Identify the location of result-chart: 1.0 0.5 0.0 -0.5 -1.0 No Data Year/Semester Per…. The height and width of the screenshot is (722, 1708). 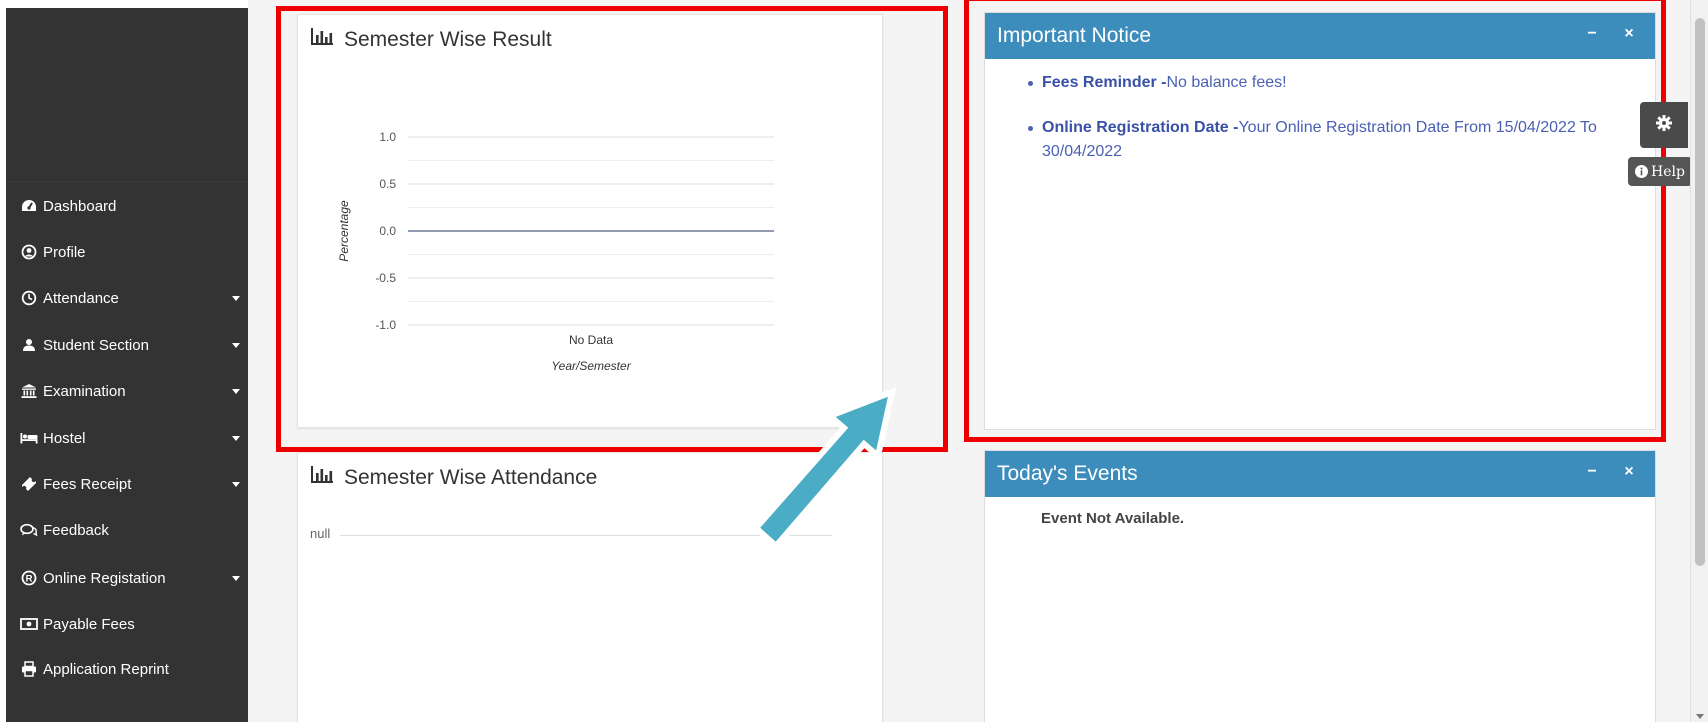
(555, 251).